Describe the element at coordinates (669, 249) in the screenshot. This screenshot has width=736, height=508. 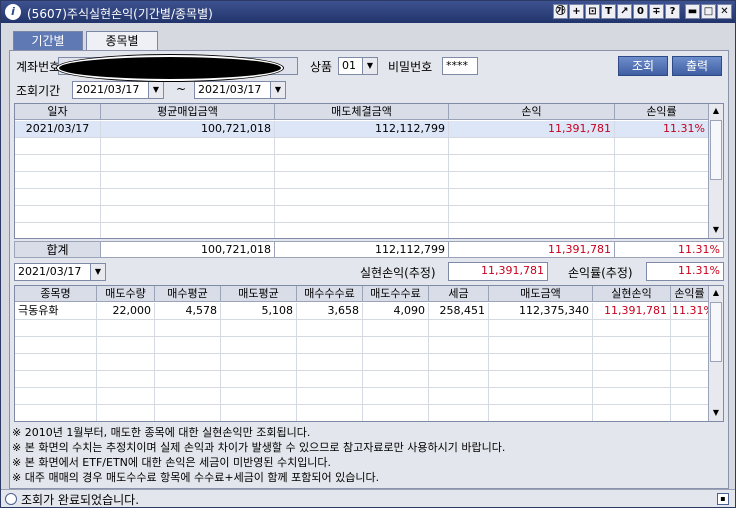
I see `totals-pnl-rate: 11.31%` at that location.